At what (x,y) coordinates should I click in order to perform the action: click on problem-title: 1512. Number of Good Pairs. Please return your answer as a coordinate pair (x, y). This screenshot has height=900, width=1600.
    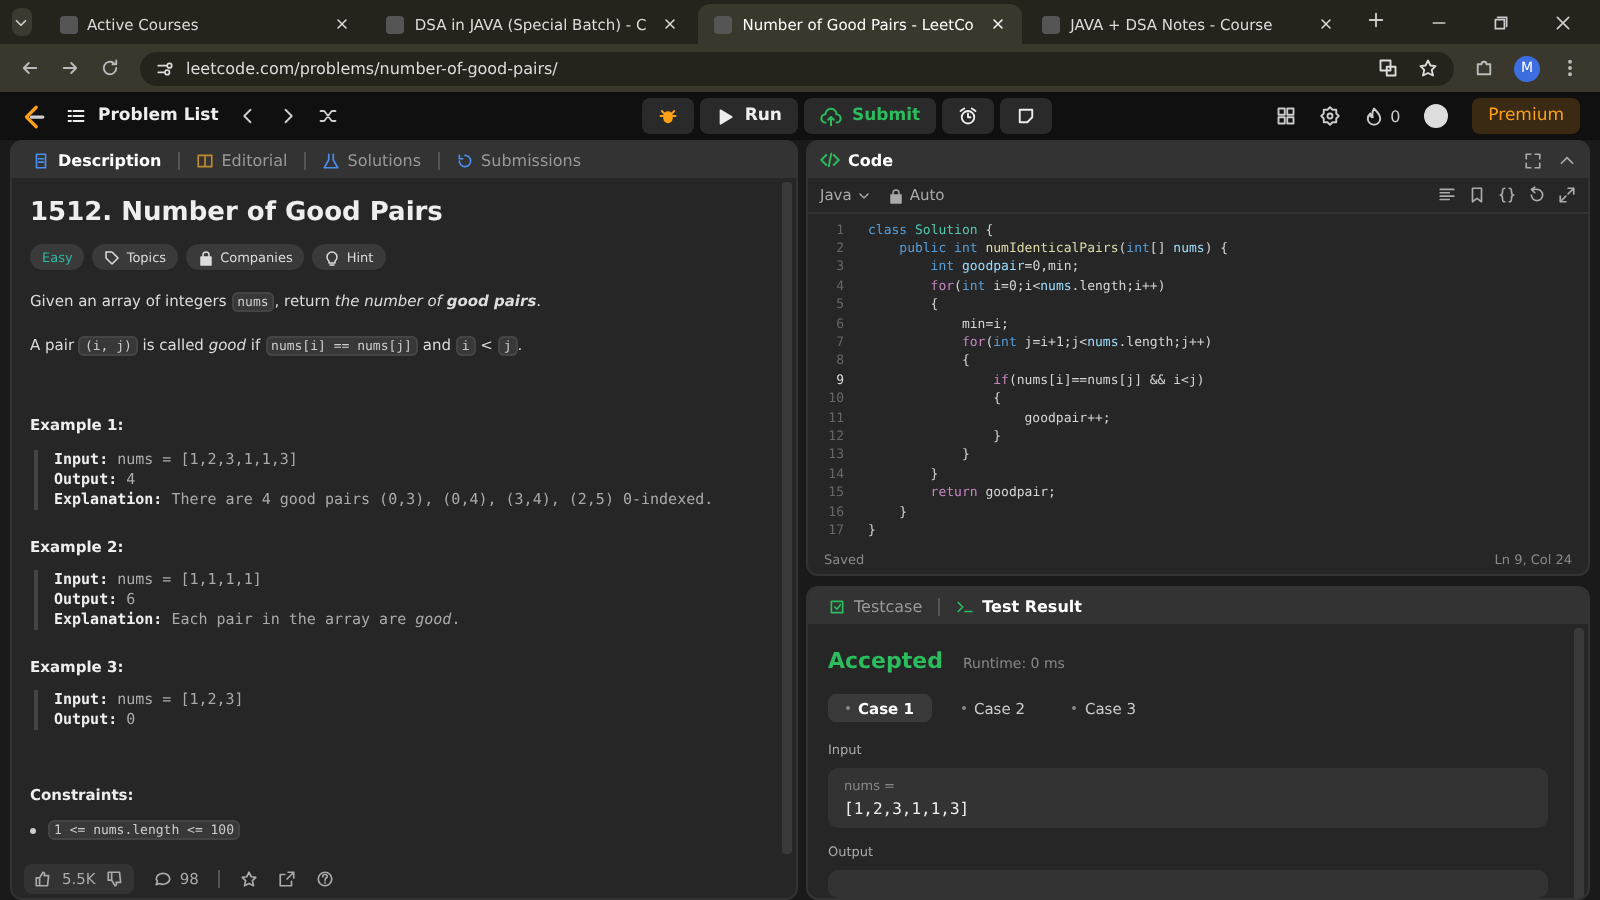
    Looking at the image, I should click on (237, 213).